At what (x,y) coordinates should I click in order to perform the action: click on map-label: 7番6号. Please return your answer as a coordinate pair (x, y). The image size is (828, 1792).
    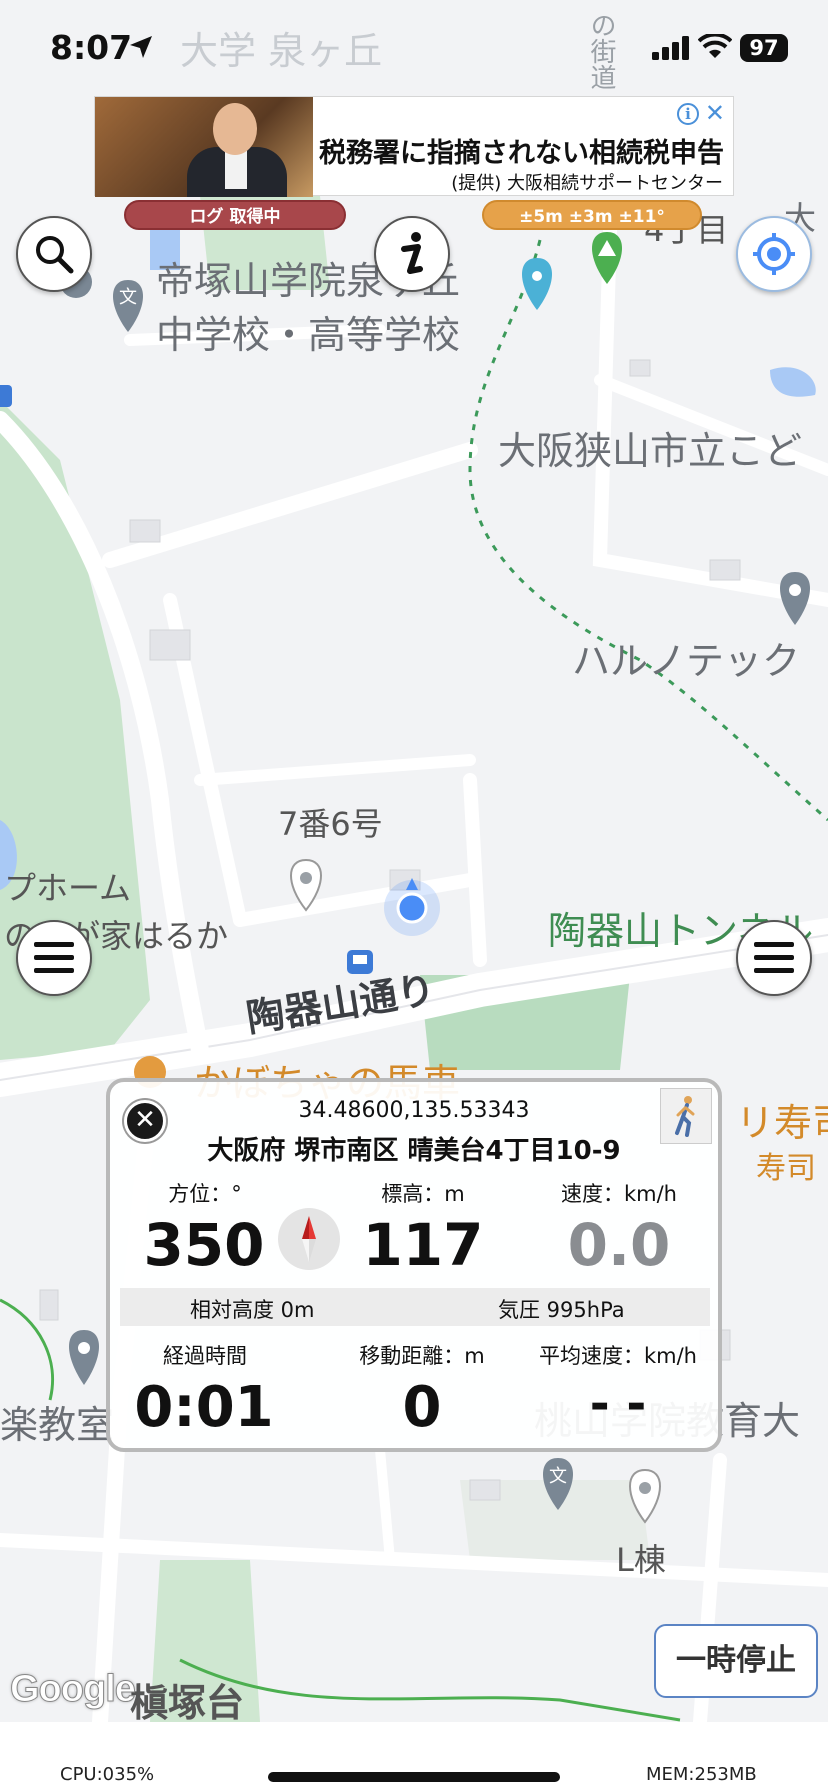
    Looking at the image, I should click on (330, 824).